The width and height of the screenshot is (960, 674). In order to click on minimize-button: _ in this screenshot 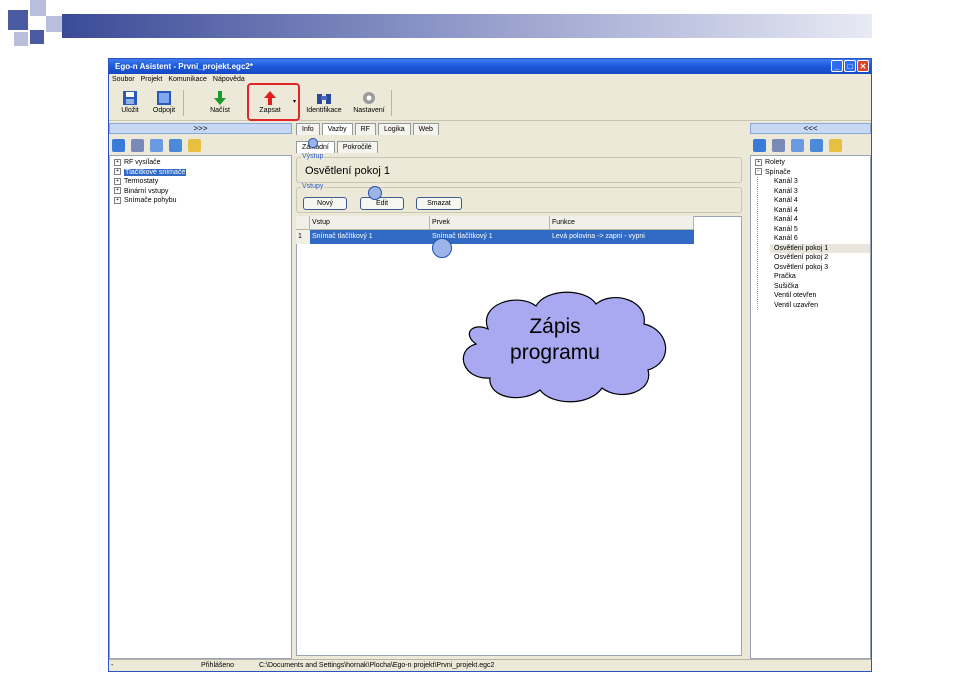, I will do `click(837, 66)`.